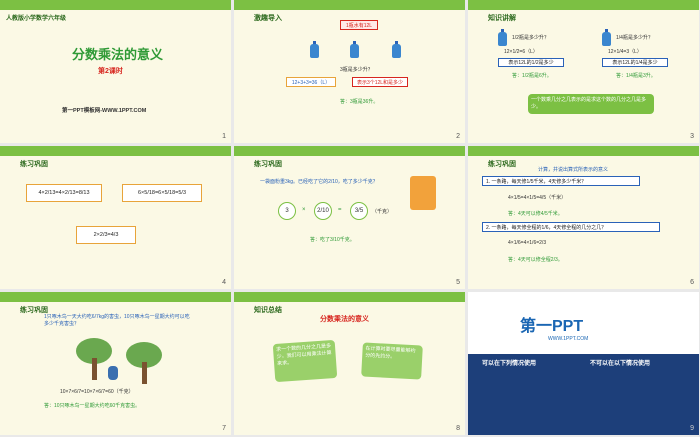  What do you see at coordinates (521, 52) in the screenshot?
I see `left-formula: 12×1/2=6（L）` at bounding box center [521, 52].